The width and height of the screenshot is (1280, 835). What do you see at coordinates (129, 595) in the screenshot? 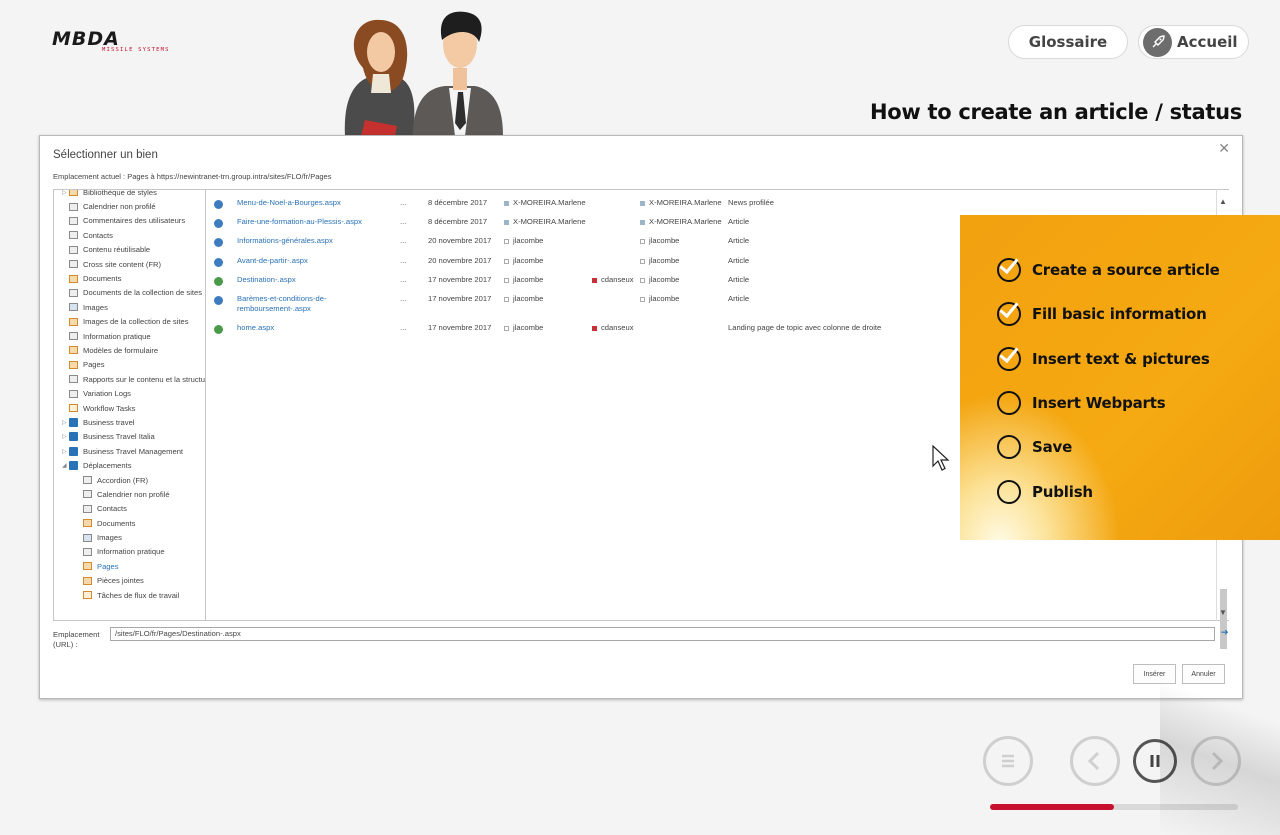
I see `tree-item: Tâches de flux de travail` at bounding box center [129, 595].